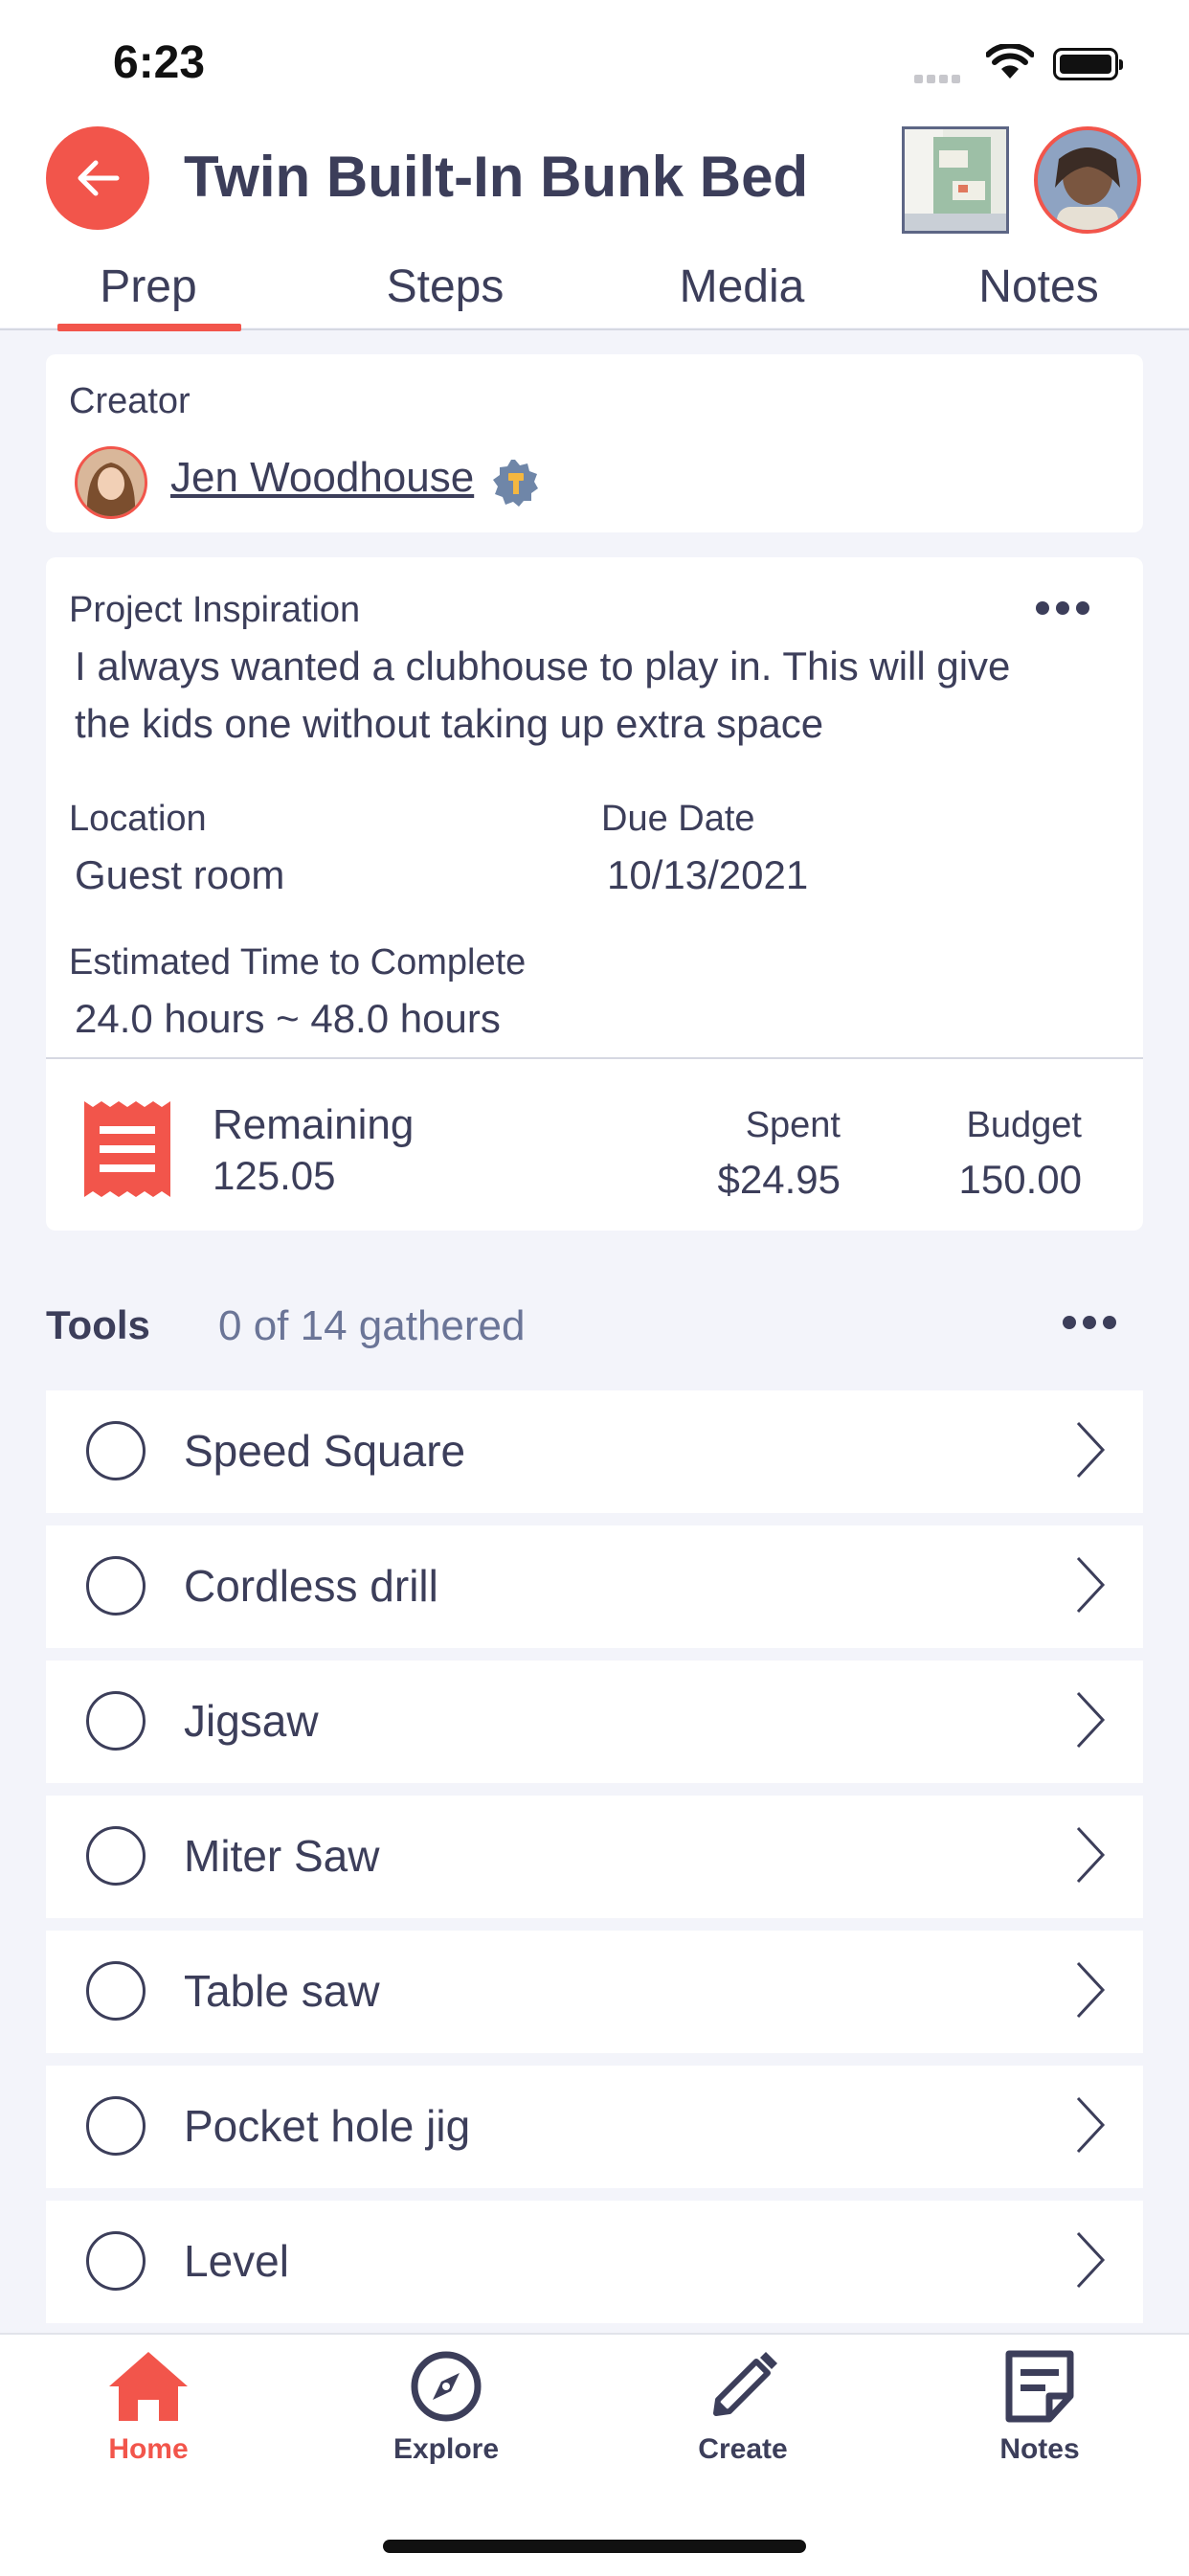 This screenshot has height=2576, width=1189. What do you see at coordinates (215, 610) in the screenshot?
I see `inspiration-label: Project Inspiration` at bounding box center [215, 610].